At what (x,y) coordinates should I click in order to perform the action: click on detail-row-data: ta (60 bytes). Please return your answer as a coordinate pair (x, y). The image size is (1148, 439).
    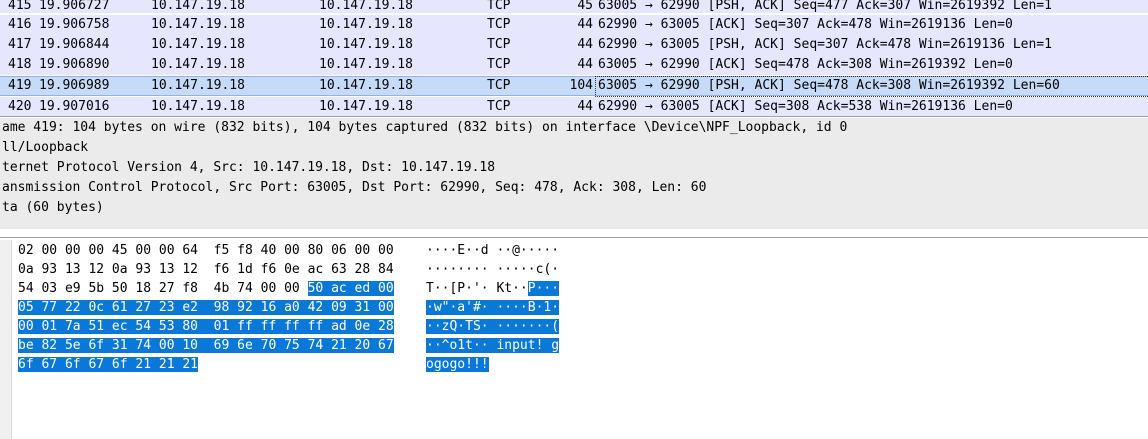
    Looking at the image, I should click on (53, 208).